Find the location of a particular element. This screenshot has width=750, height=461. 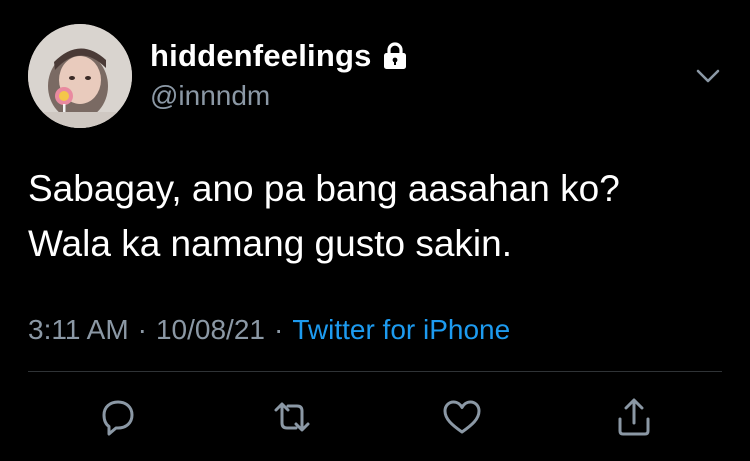

tweet-text-line: Wala ka namang gusto sakin. is located at coordinates (270, 243).